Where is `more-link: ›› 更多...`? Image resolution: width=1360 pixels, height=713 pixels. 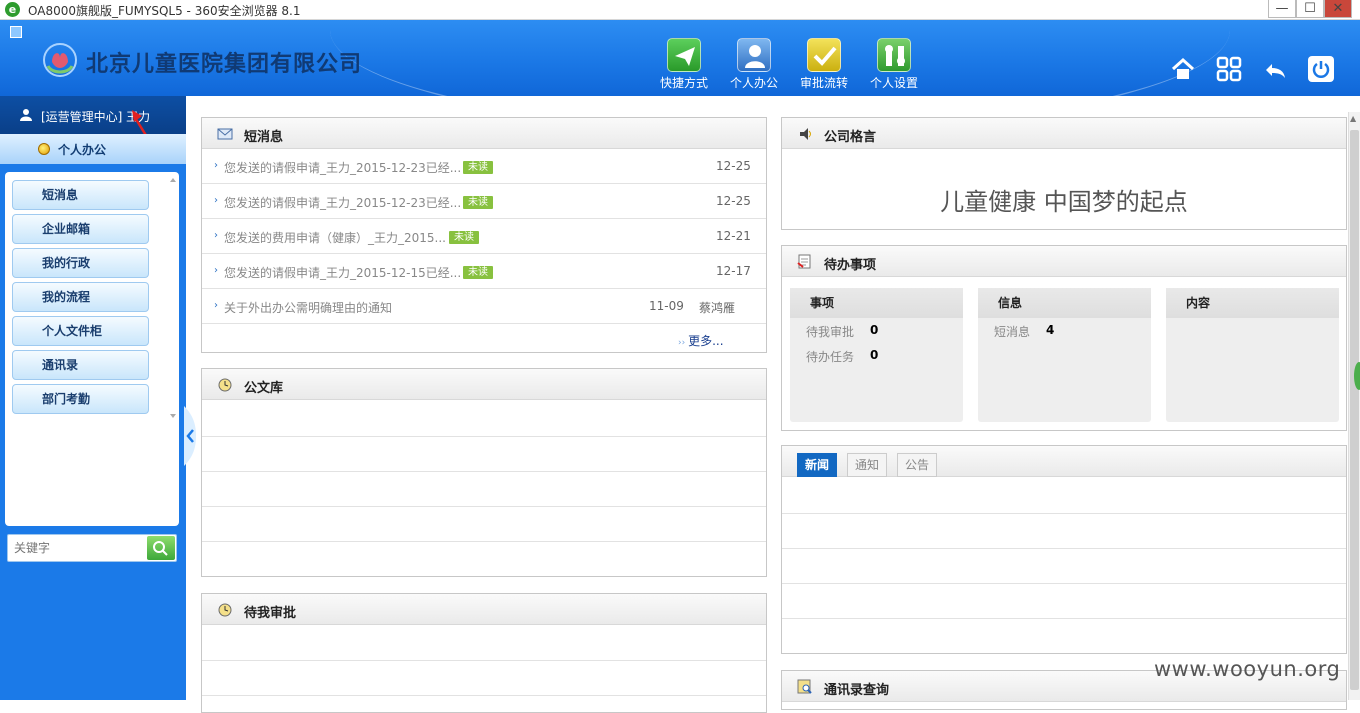
more-link: ›› 更多... is located at coordinates (701, 340).